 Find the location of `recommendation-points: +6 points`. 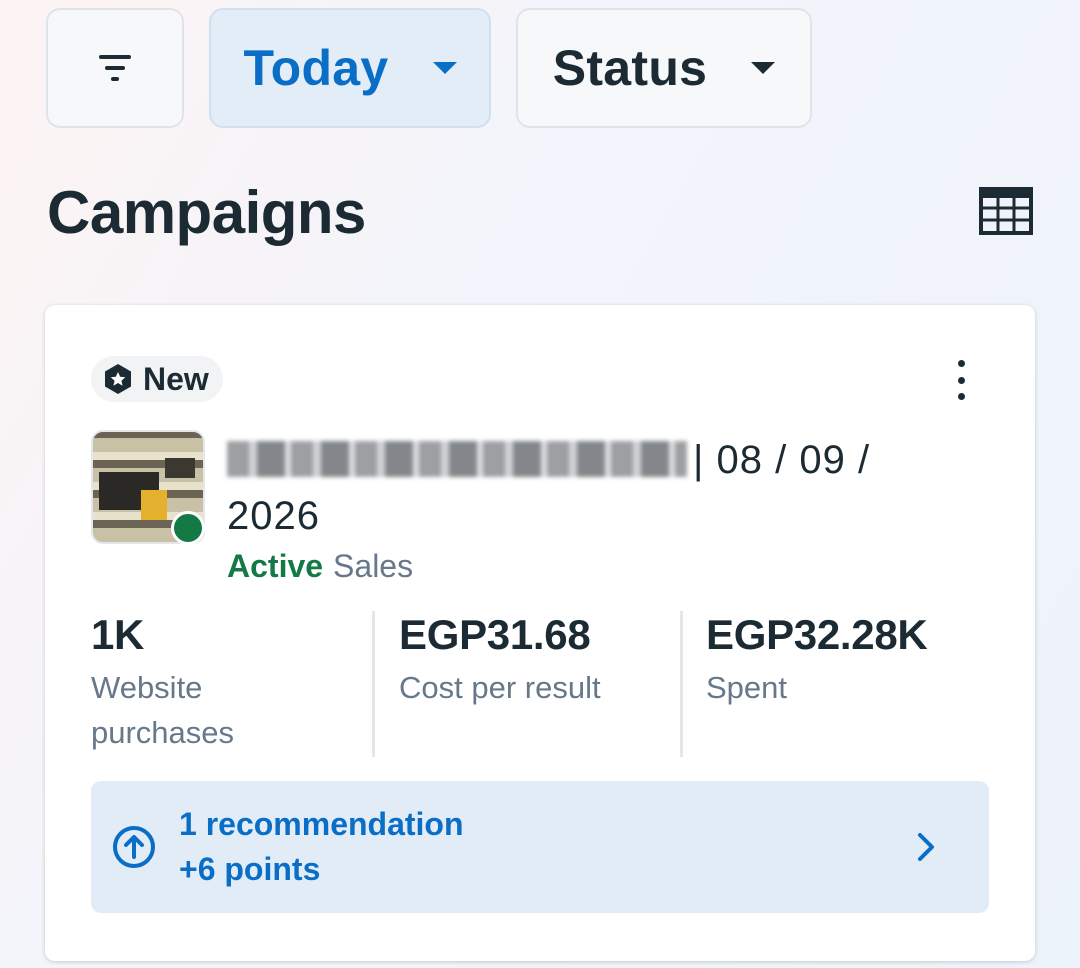

recommendation-points: +6 points is located at coordinates (250, 869).